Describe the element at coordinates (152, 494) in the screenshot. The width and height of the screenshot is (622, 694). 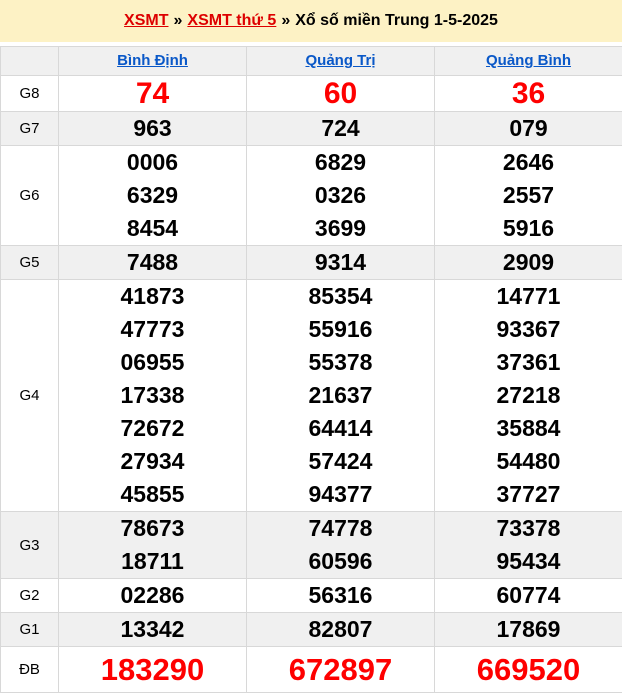
I see `result-number: 45855` at that location.